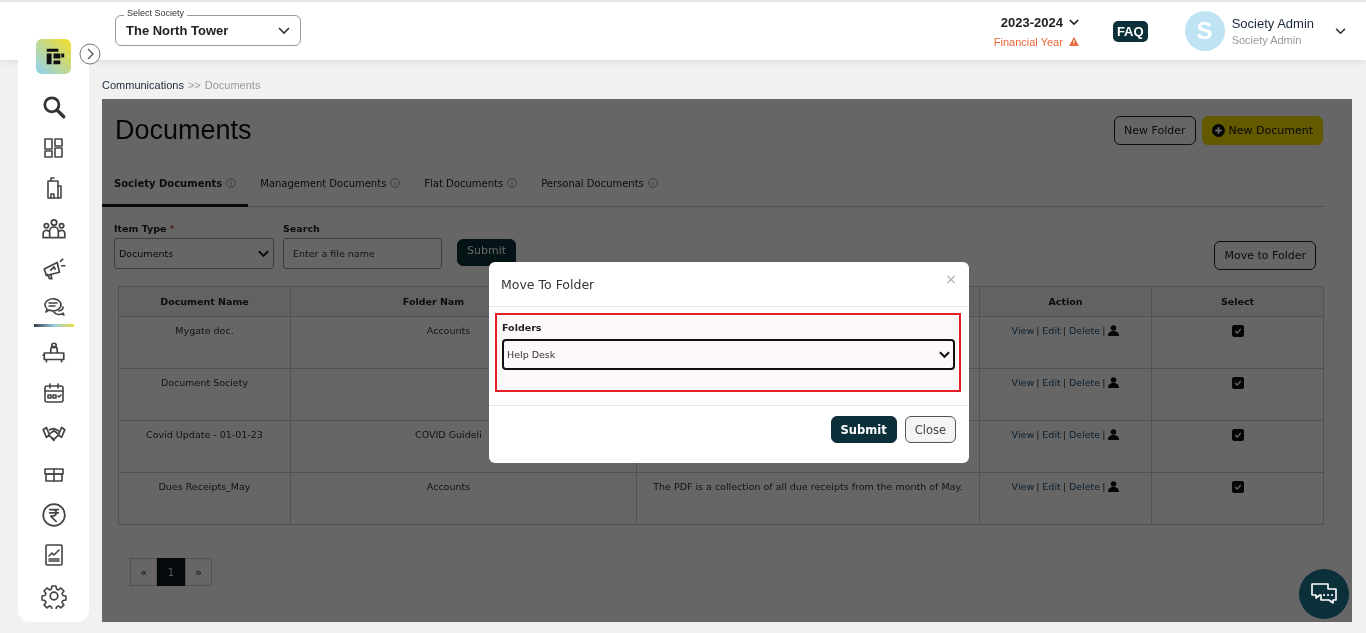 The width and height of the screenshot is (1366, 633). What do you see at coordinates (301, 228) in the screenshot?
I see `field-label: Search` at bounding box center [301, 228].